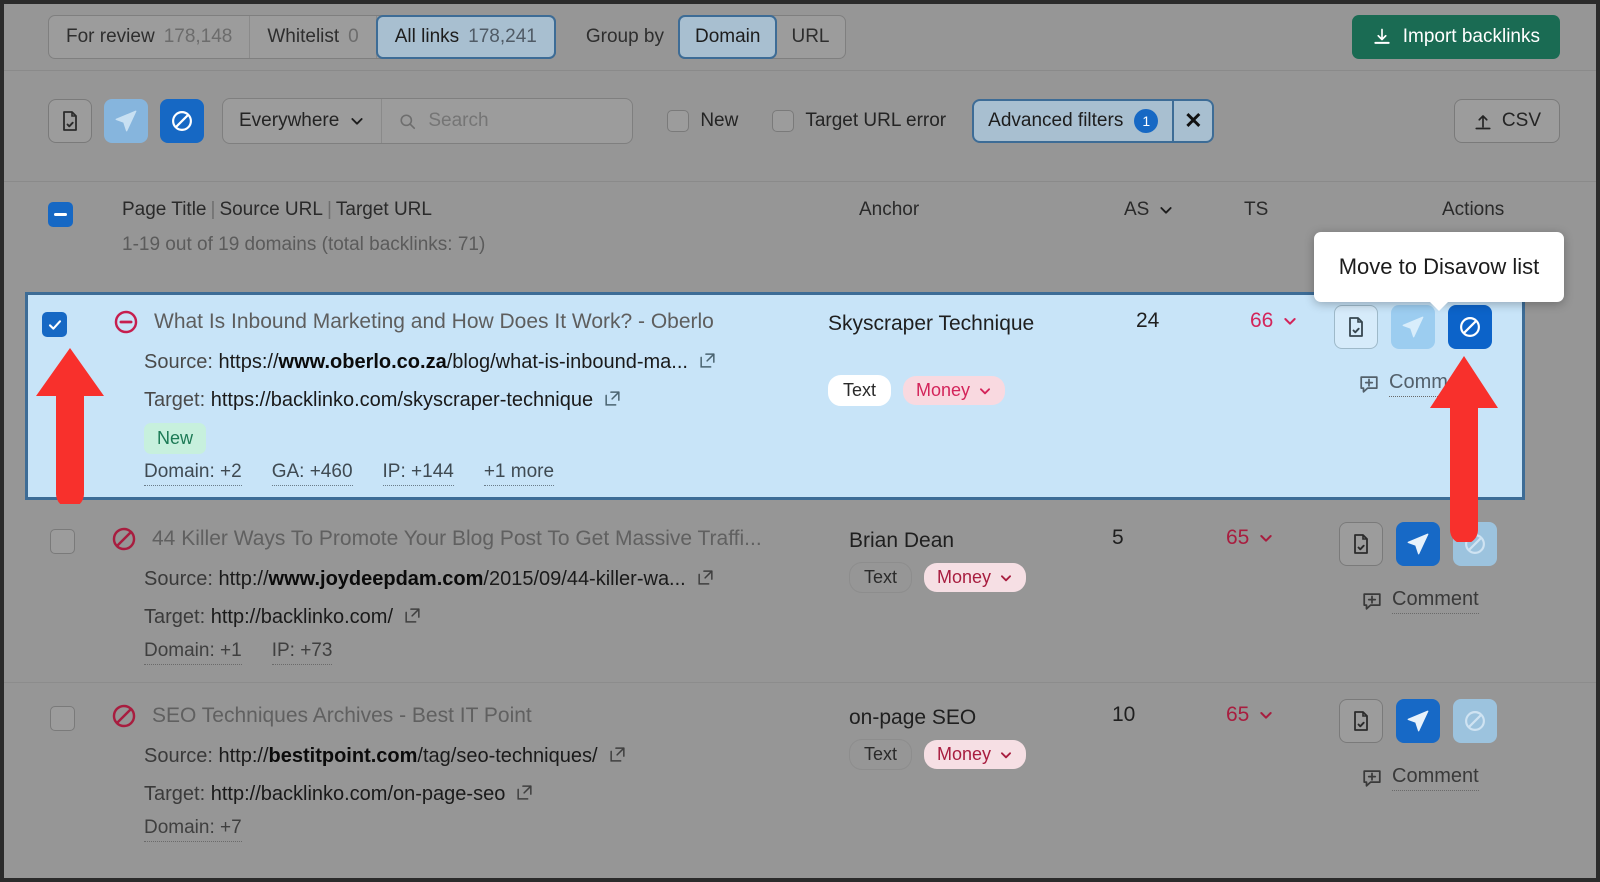  What do you see at coordinates (1149, 210) in the screenshot?
I see `column-header-as: AS` at bounding box center [1149, 210].